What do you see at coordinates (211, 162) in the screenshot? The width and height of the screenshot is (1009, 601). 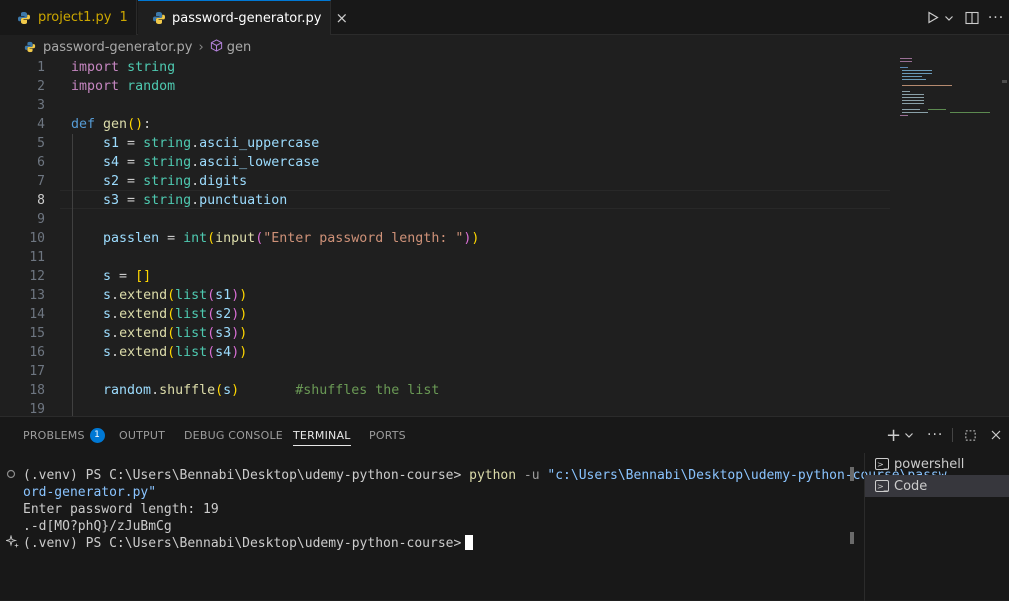 I see `code-line-6: s4 = string.ascii_lowercase` at bounding box center [211, 162].